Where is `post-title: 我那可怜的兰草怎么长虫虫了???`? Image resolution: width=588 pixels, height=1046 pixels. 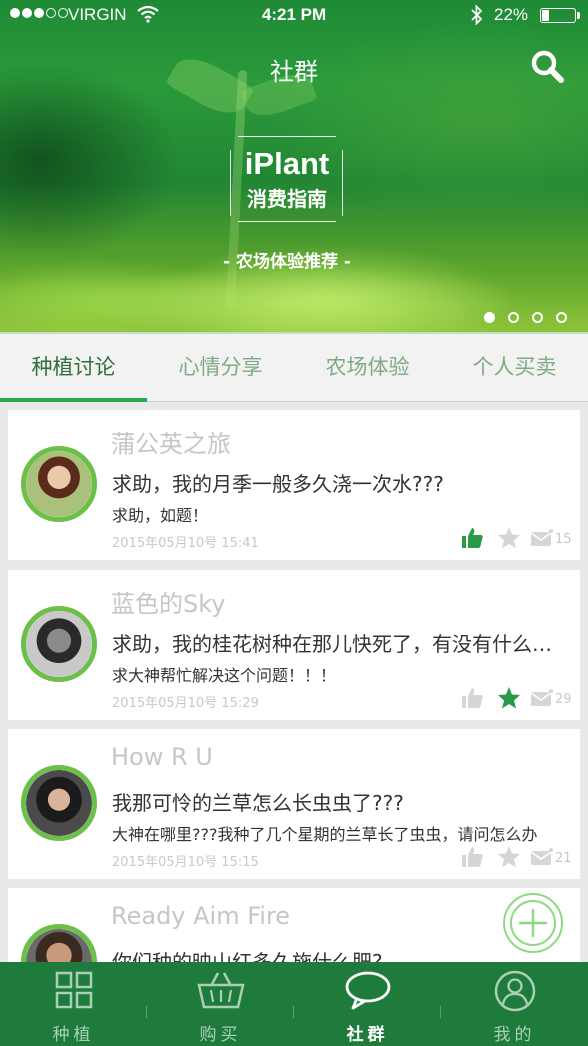 post-title: 我那可怜的兰草怎么长虫虫了??? is located at coordinates (338, 801).